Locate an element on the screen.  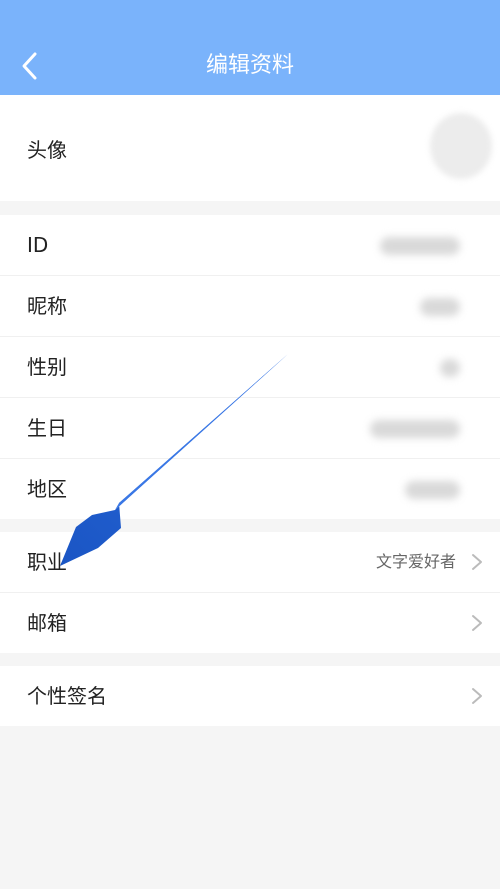
region-row: 地区 is located at coordinates (250, 489).